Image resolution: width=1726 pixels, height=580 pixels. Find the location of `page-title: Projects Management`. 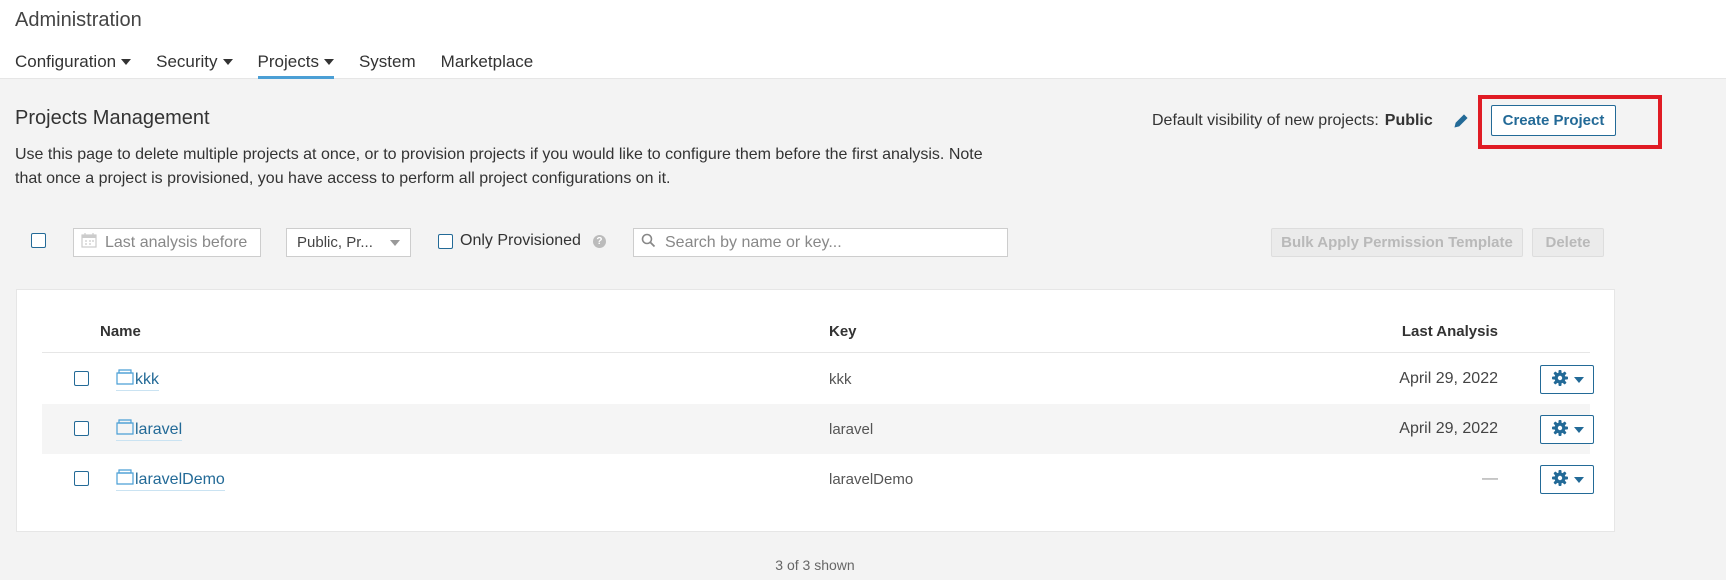

page-title: Projects Management is located at coordinates (112, 118).